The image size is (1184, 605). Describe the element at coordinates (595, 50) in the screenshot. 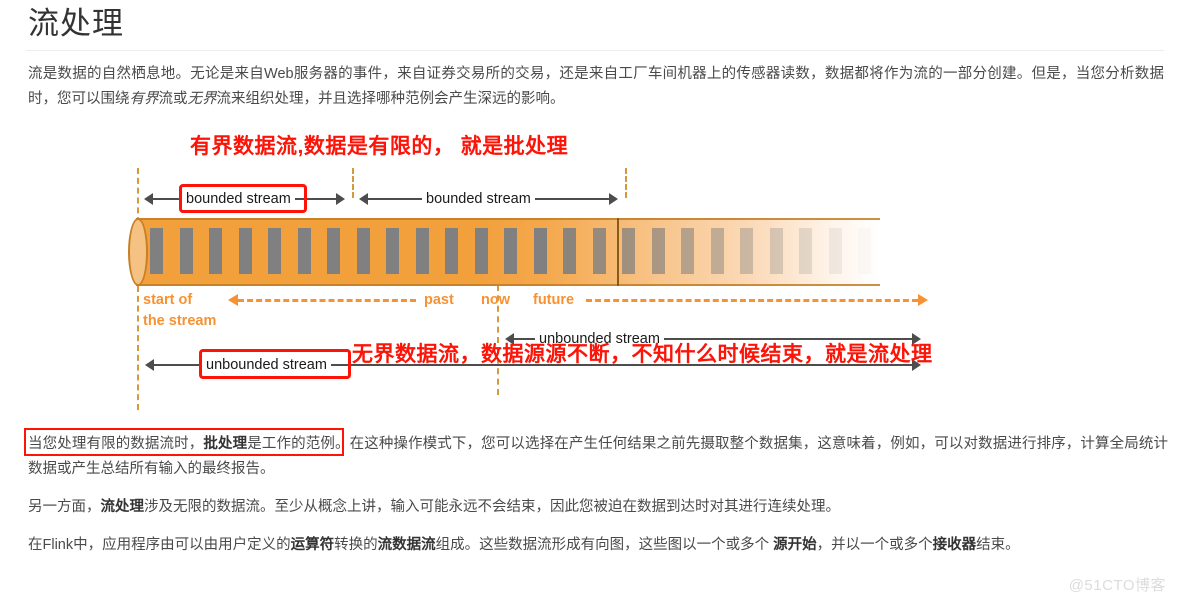

I see `title-divider` at that location.